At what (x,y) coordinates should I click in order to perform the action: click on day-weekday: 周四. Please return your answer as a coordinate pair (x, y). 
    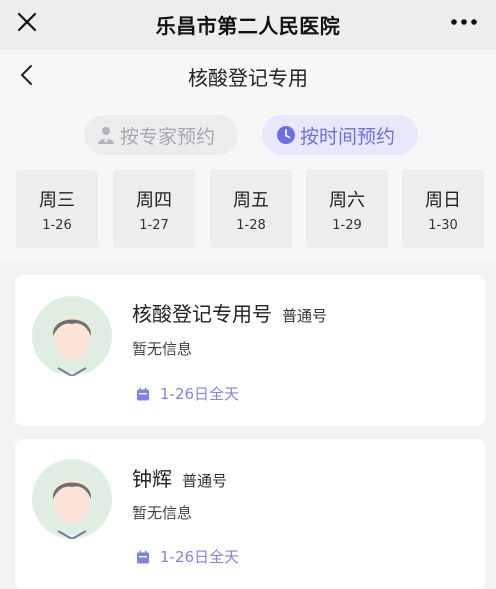
    Looking at the image, I should click on (154, 200).